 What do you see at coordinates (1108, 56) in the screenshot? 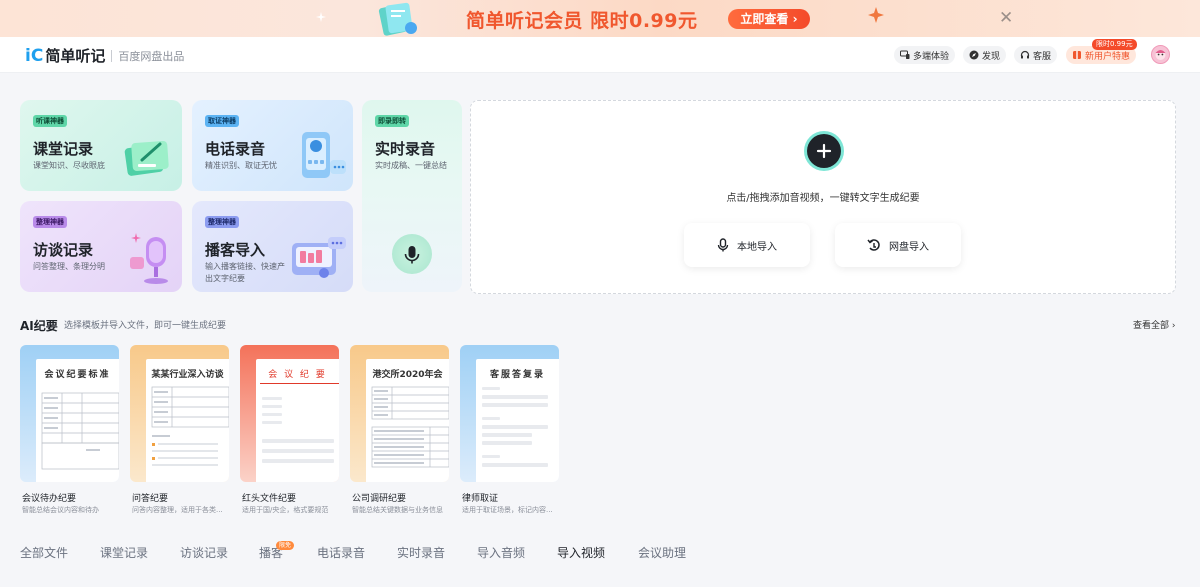
I see `new-user-offer-label: 新用户特惠` at bounding box center [1108, 56].